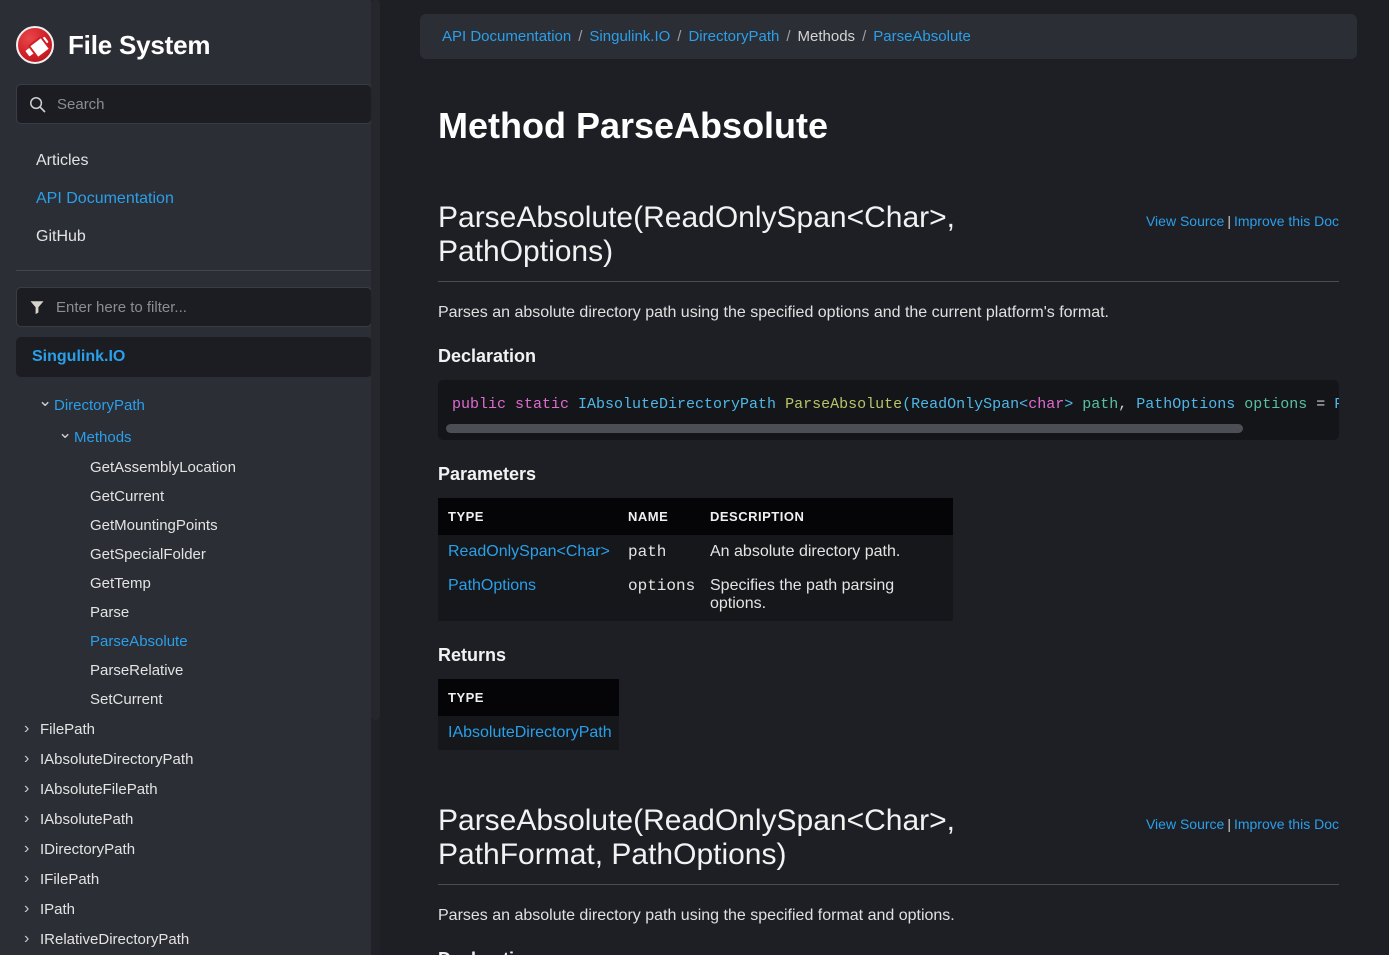 The width and height of the screenshot is (1389, 955). I want to click on code-scrollbar-area, so click(888, 428).